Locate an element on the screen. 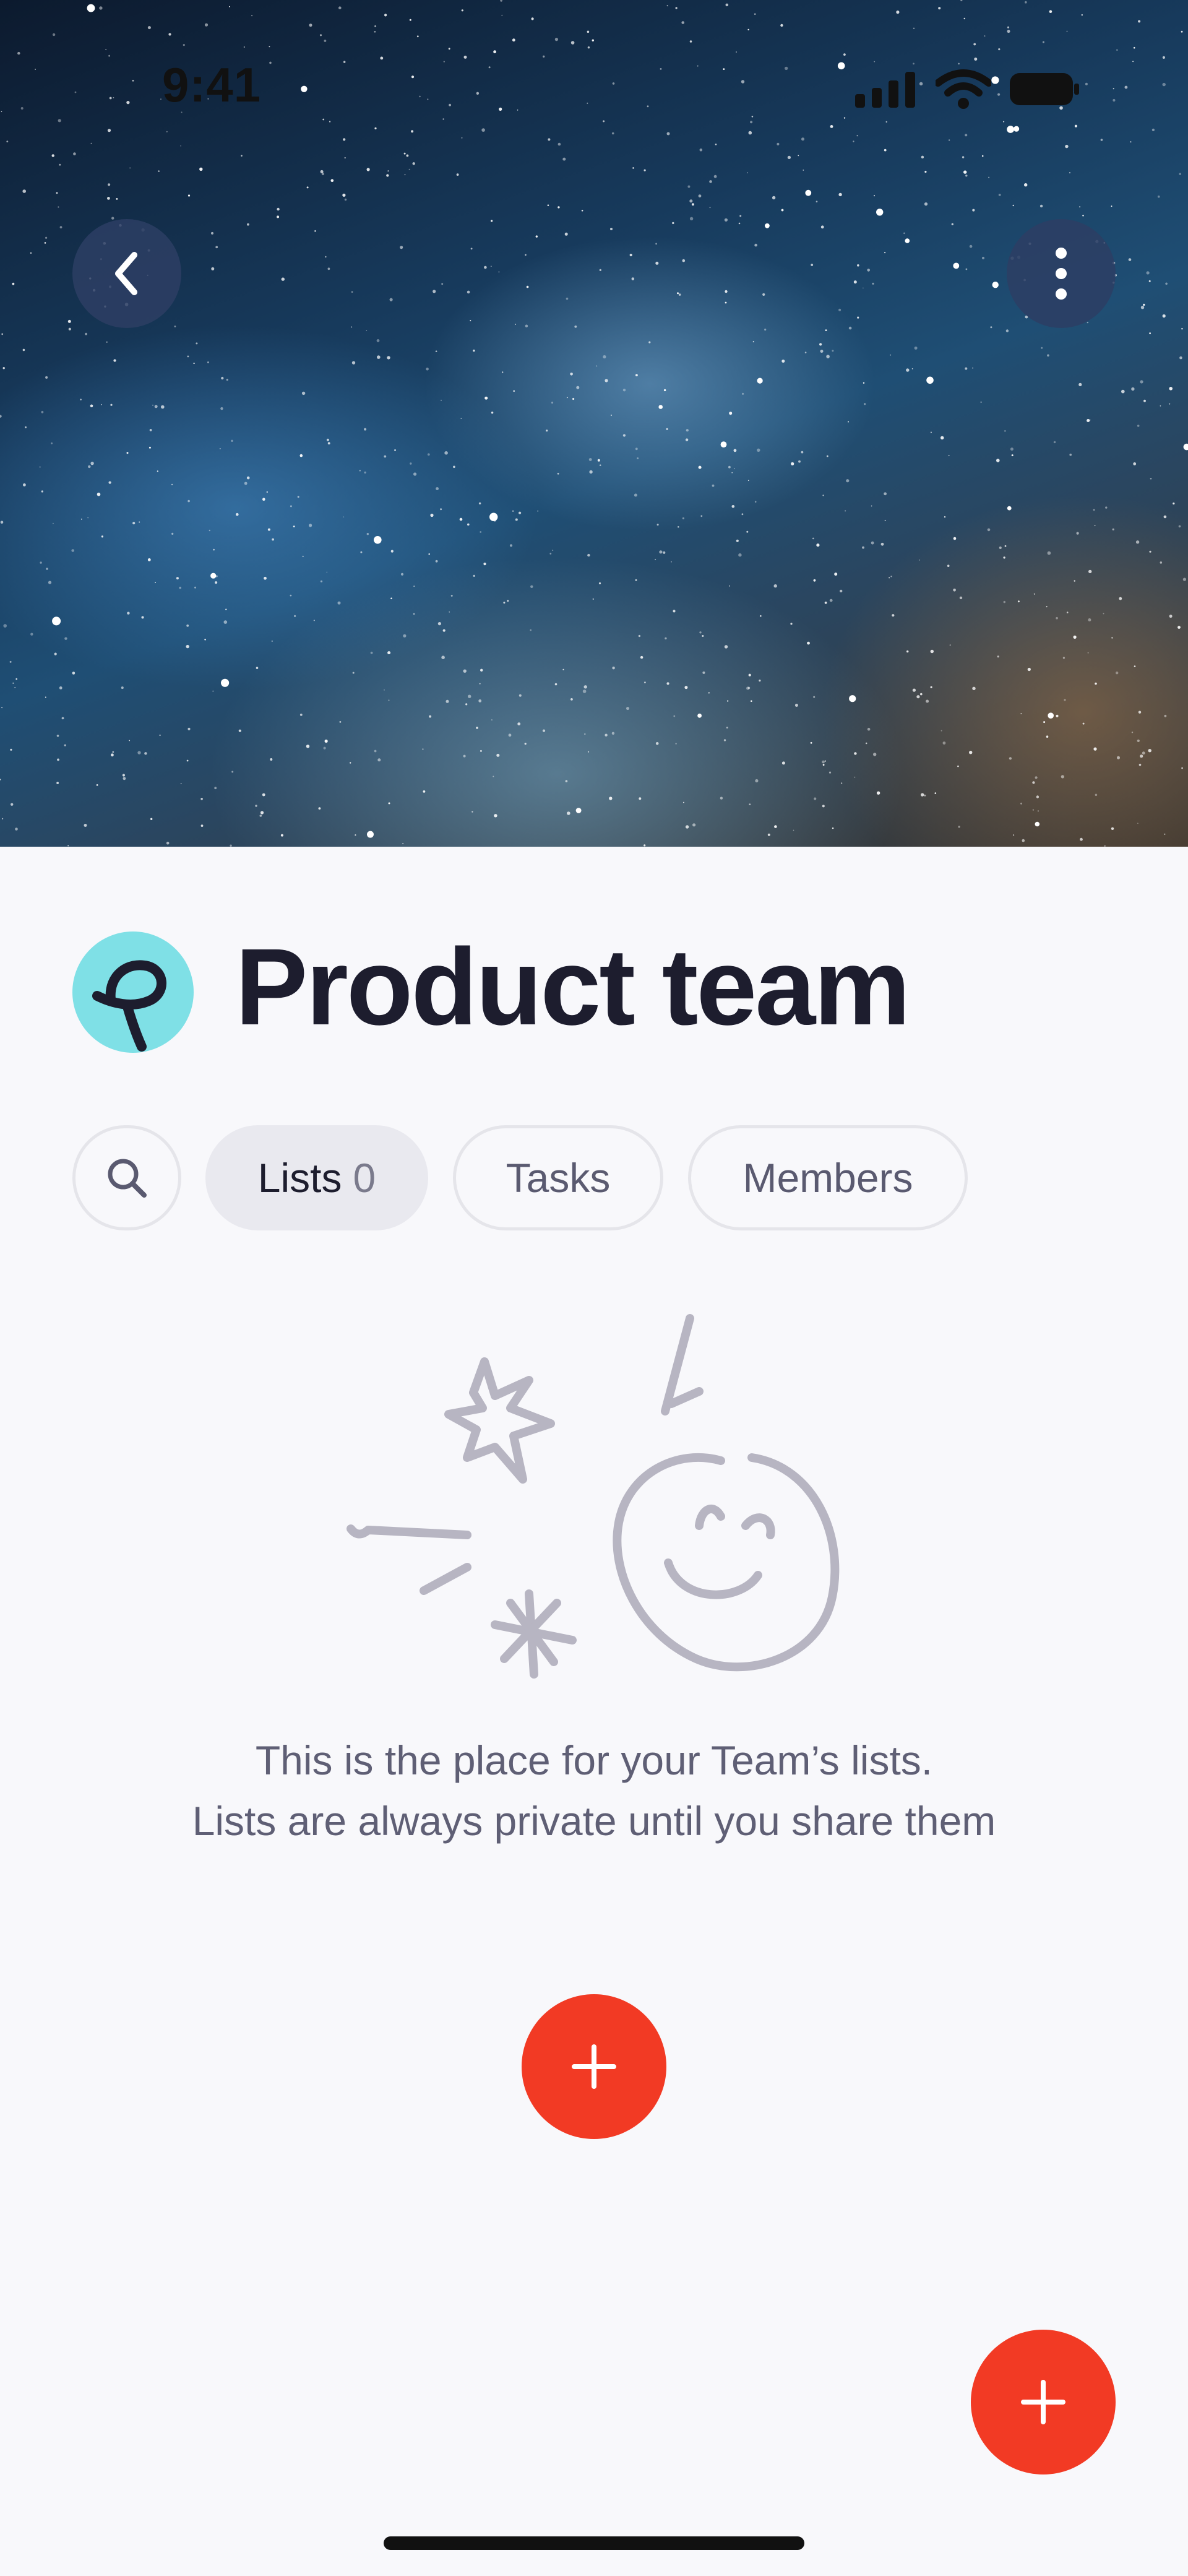 The height and width of the screenshot is (2576, 1188). wifi-icon is located at coordinates (963, 89).